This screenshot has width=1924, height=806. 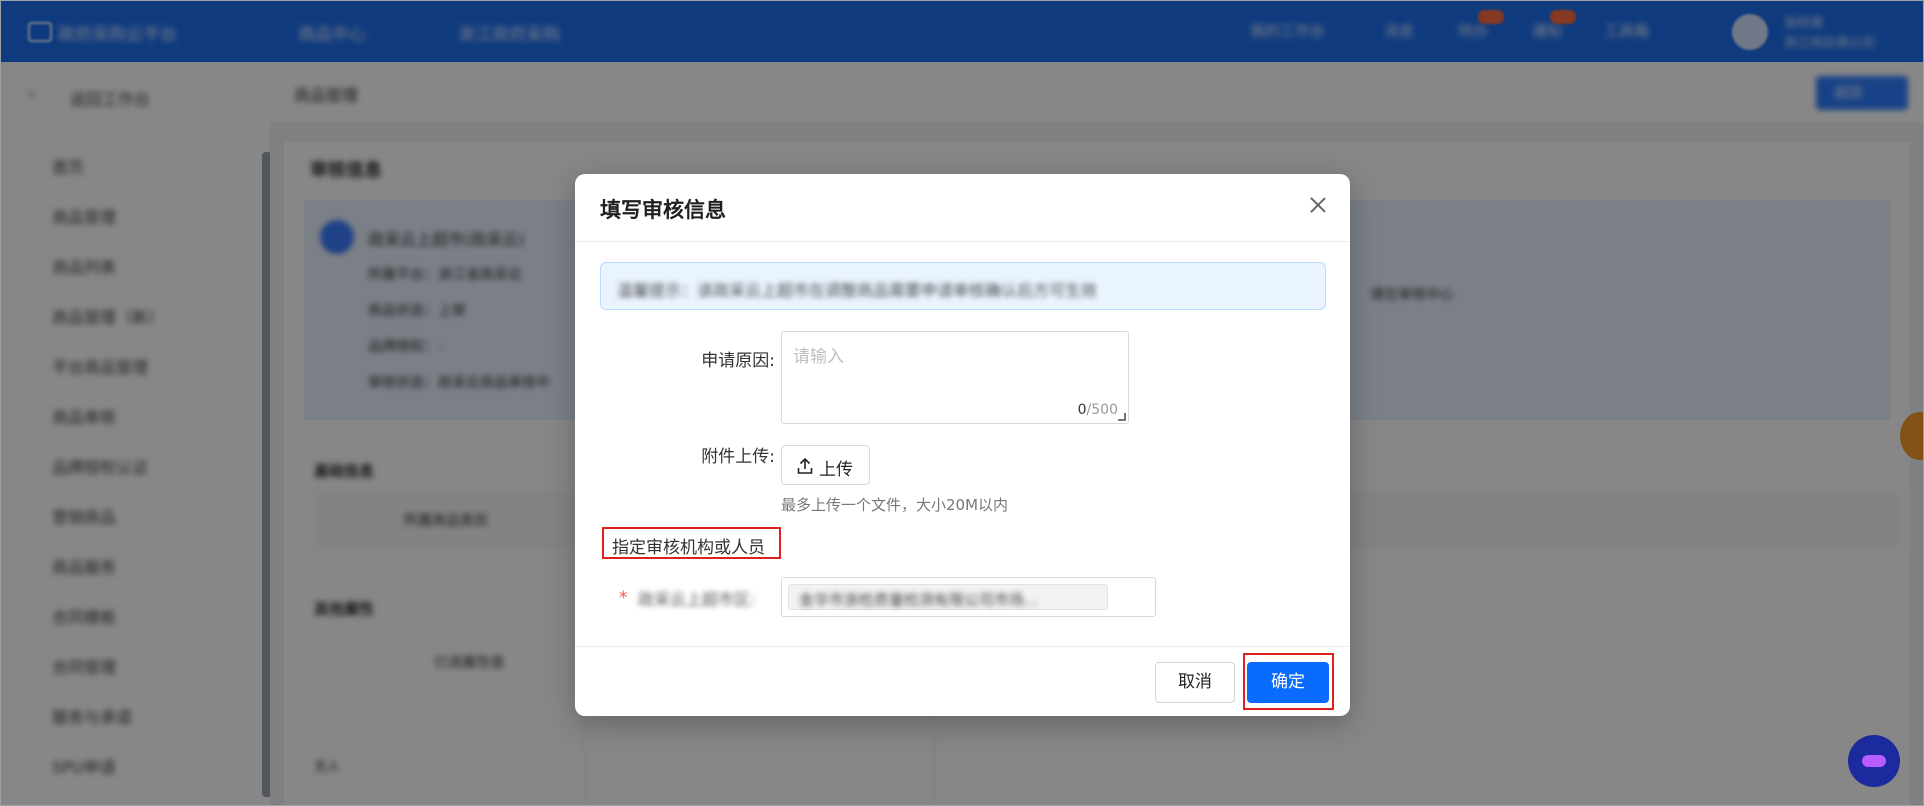 What do you see at coordinates (697, 599) in the screenshot?
I see `reviewer-label: 政采云上超市区:` at bounding box center [697, 599].